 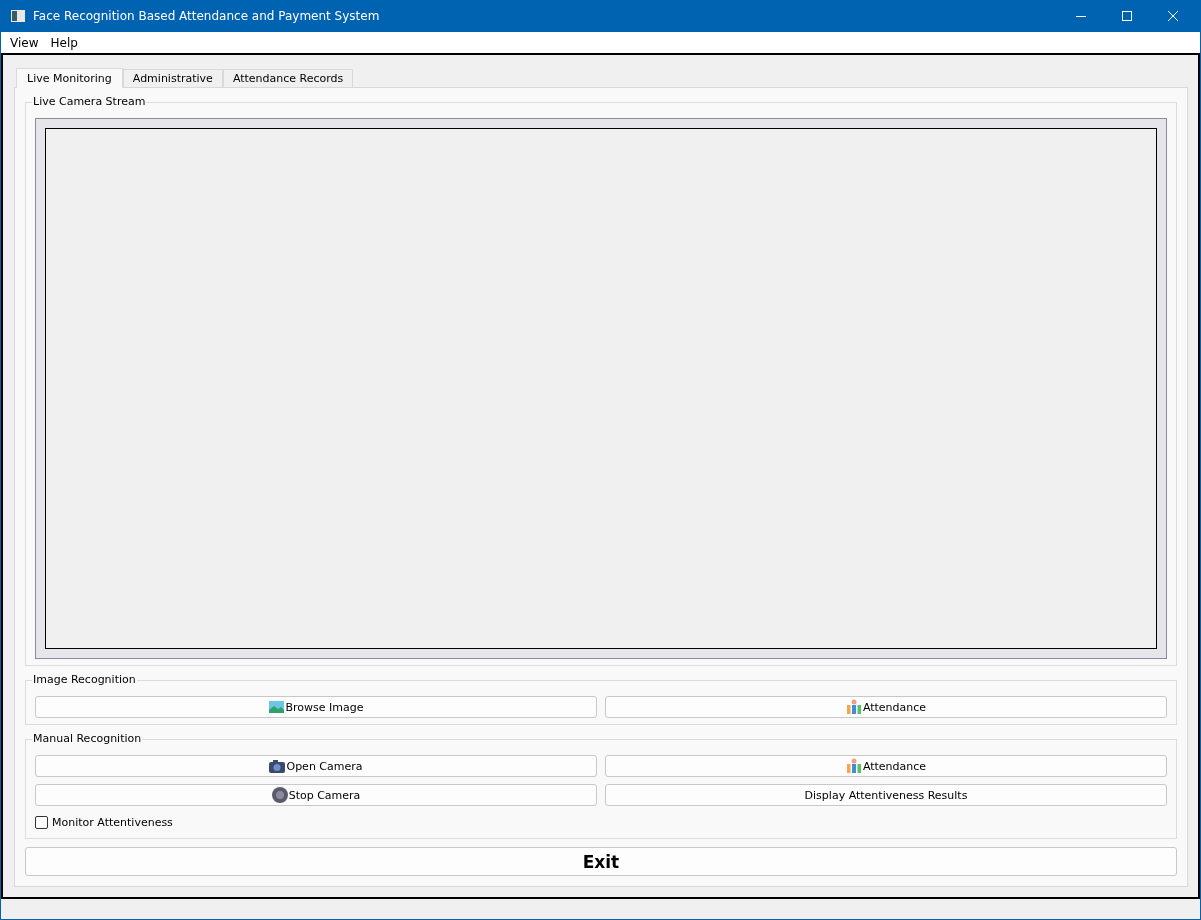 I want to click on maximize-icon, so click(x=1127, y=16).